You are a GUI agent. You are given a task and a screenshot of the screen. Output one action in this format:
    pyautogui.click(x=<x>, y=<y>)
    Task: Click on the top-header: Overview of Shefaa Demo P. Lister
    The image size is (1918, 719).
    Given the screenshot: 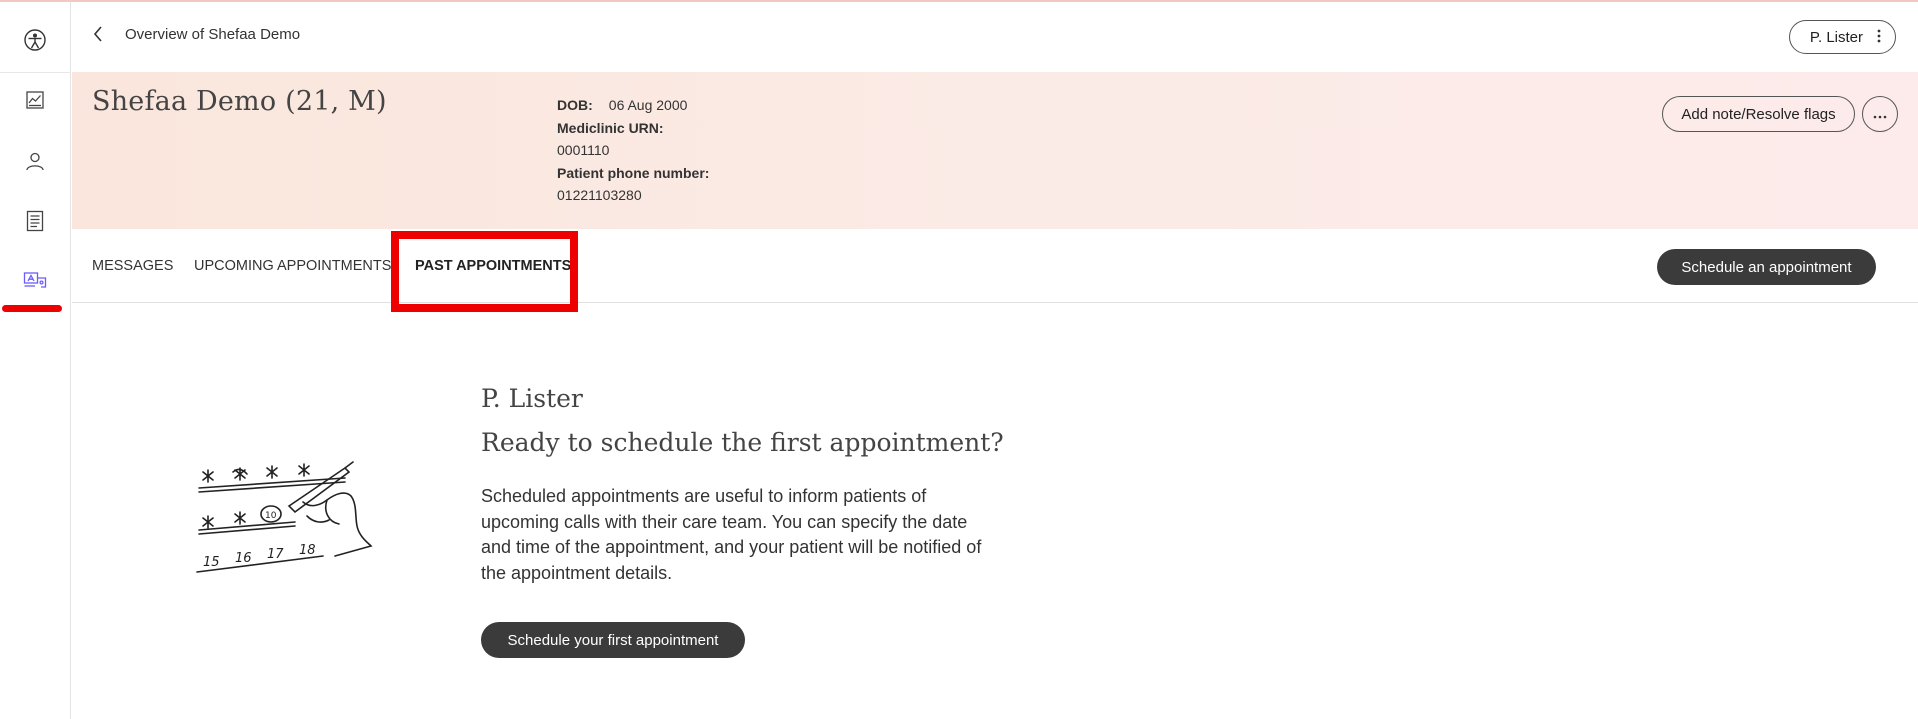 What is the action you would take?
    pyautogui.click(x=995, y=37)
    